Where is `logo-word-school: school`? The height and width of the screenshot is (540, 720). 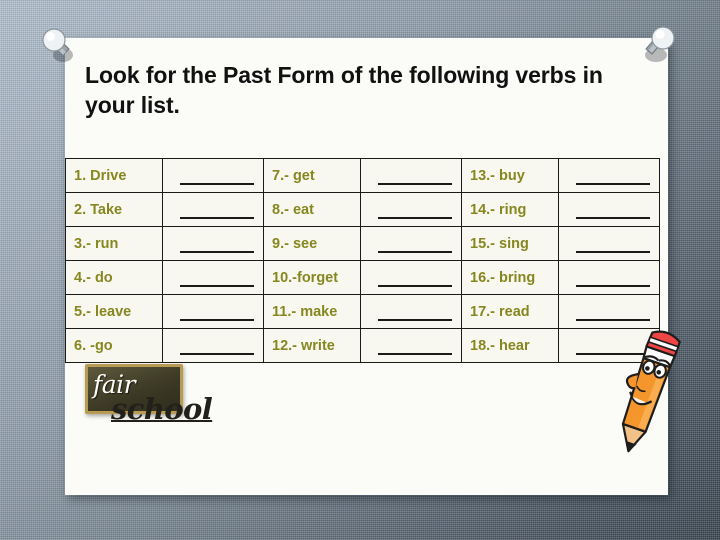 logo-word-school: school is located at coordinates (162, 409).